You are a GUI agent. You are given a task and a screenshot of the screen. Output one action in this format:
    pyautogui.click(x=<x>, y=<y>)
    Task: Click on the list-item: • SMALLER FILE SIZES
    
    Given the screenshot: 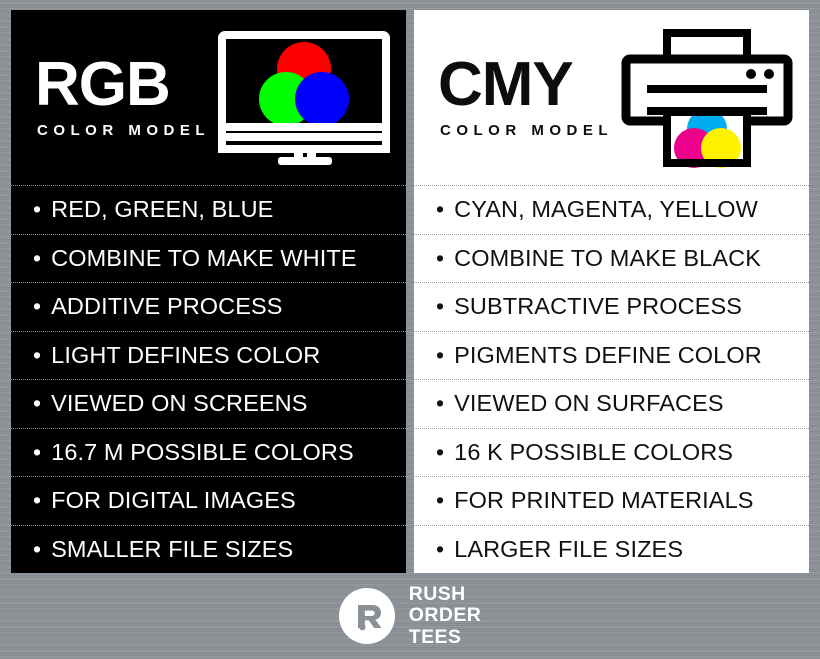 What is the action you would take?
    pyautogui.click(x=208, y=549)
    